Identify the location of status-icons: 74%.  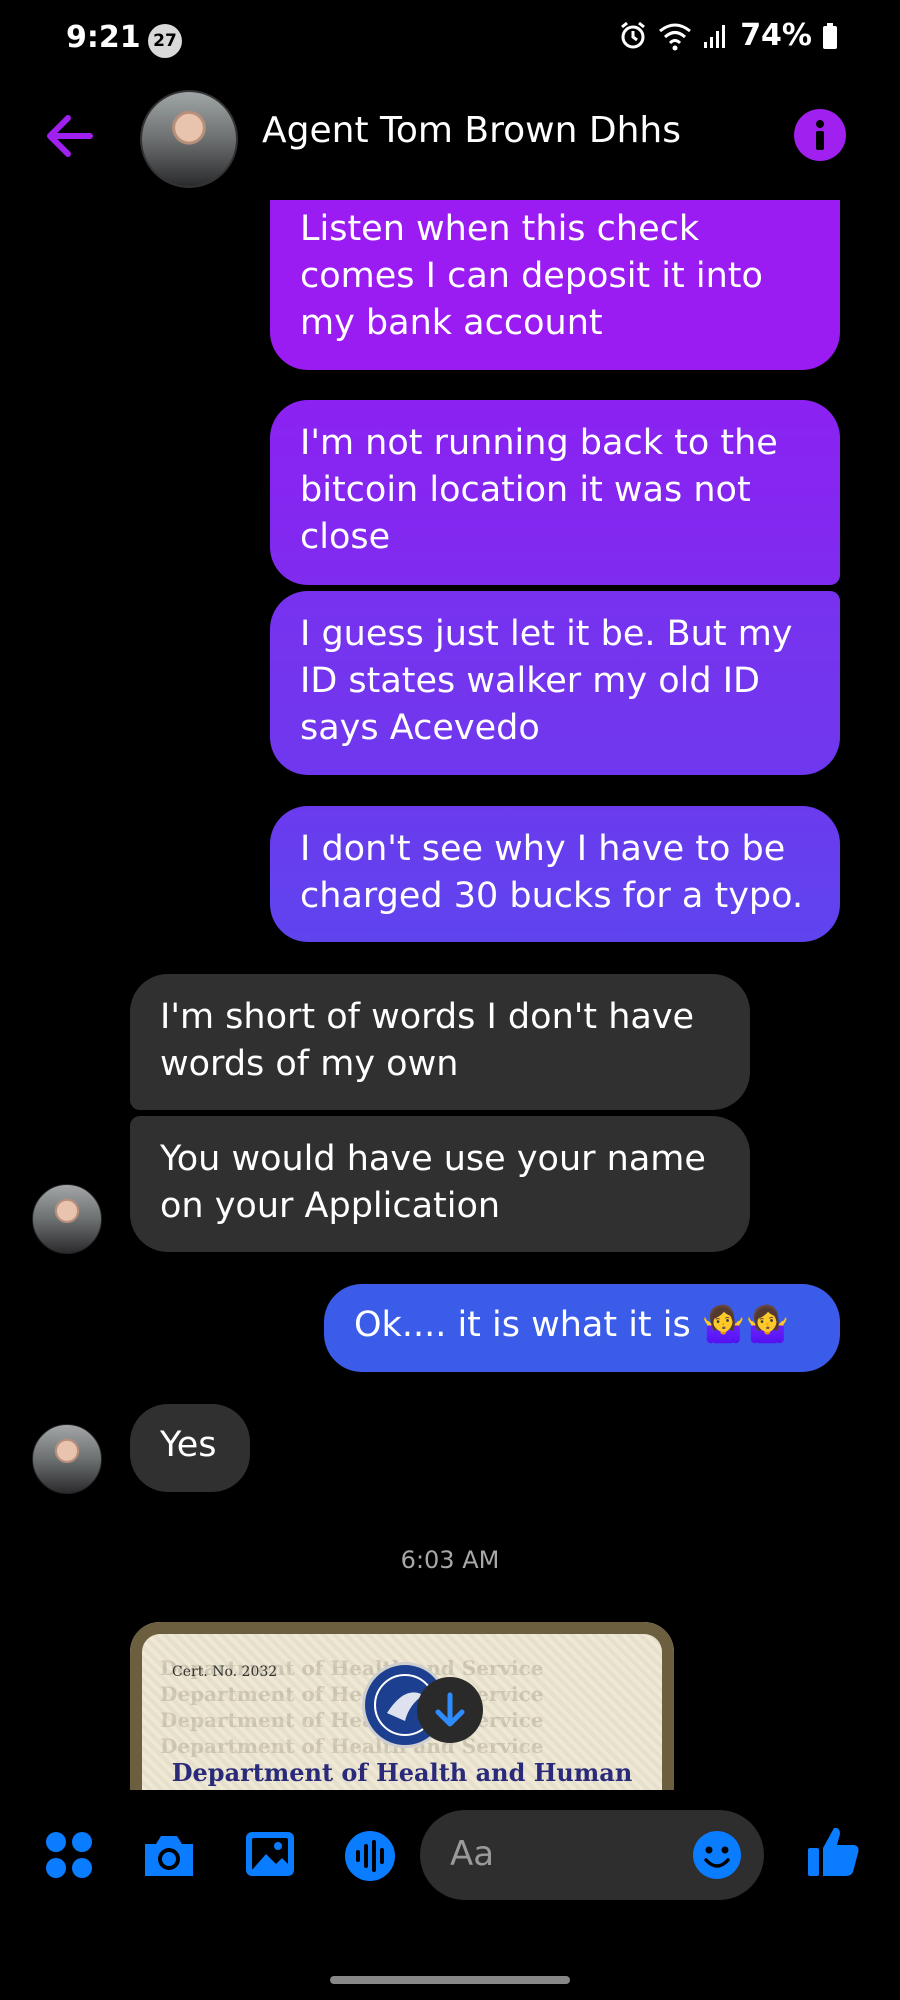
(728, 35).